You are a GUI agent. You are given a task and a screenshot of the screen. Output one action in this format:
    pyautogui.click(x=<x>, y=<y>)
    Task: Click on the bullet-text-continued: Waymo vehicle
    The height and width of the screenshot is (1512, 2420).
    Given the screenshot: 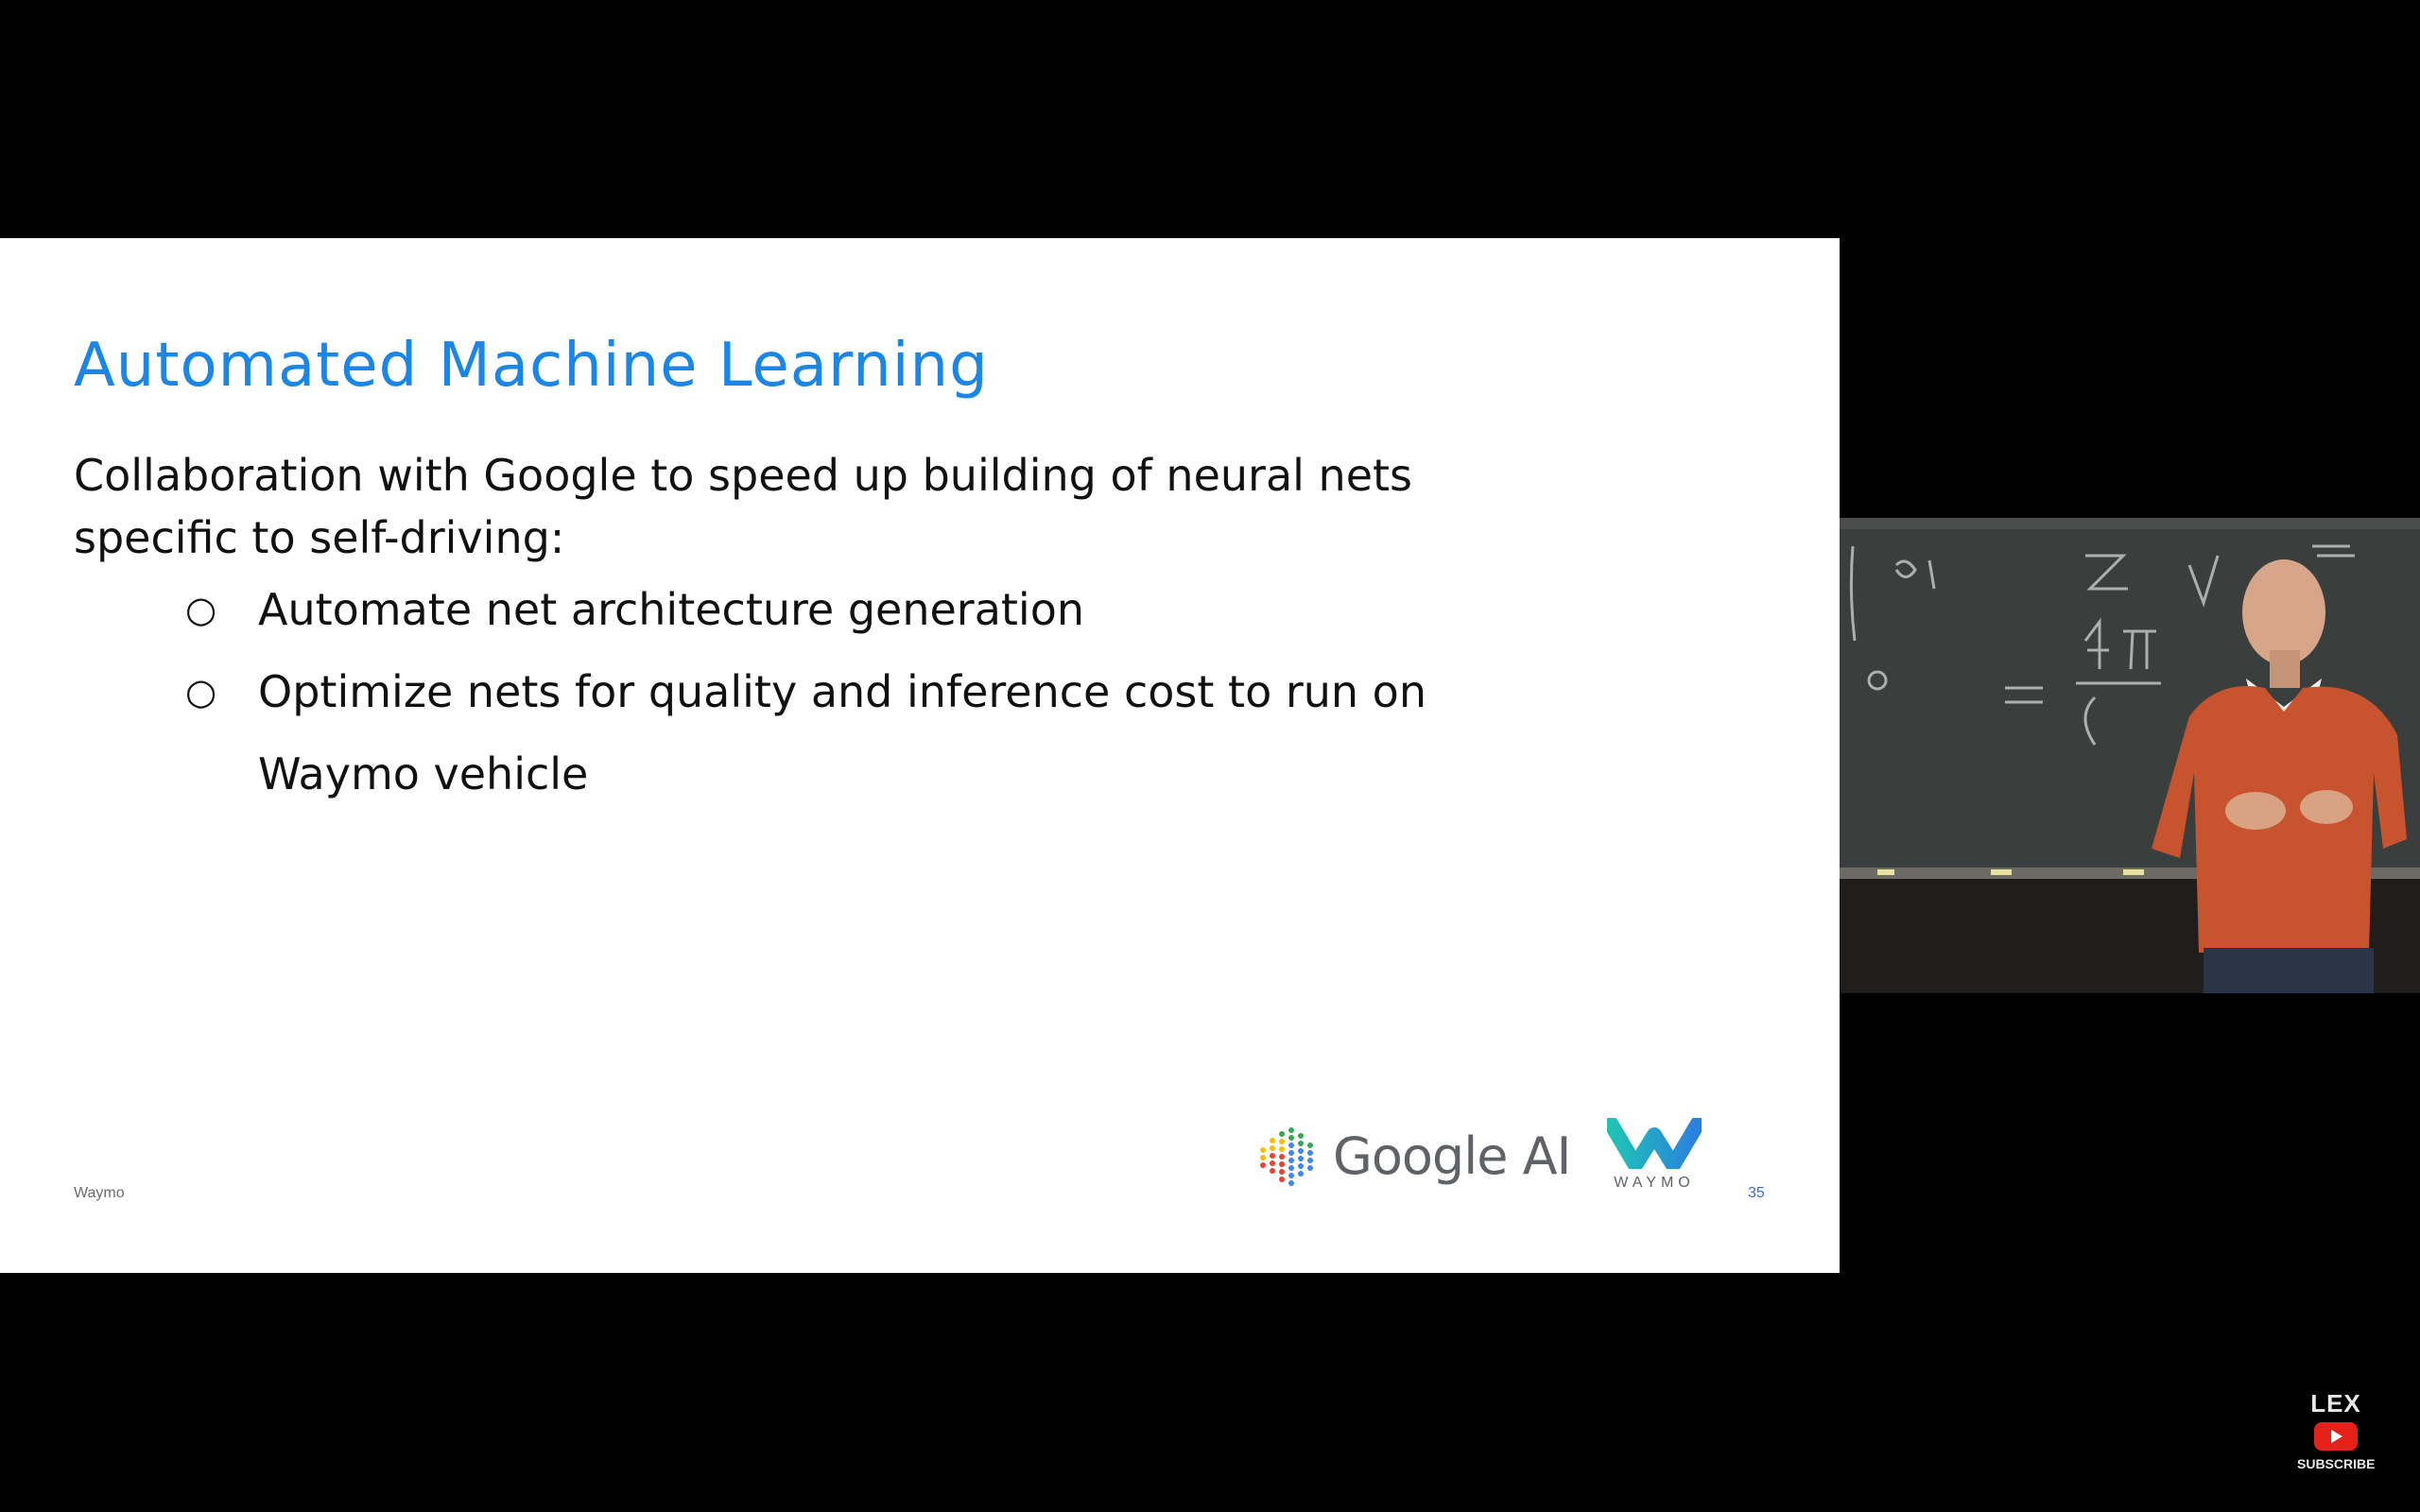 What is the action you would take?
    pyautogui.click(x=423, y=773)
    